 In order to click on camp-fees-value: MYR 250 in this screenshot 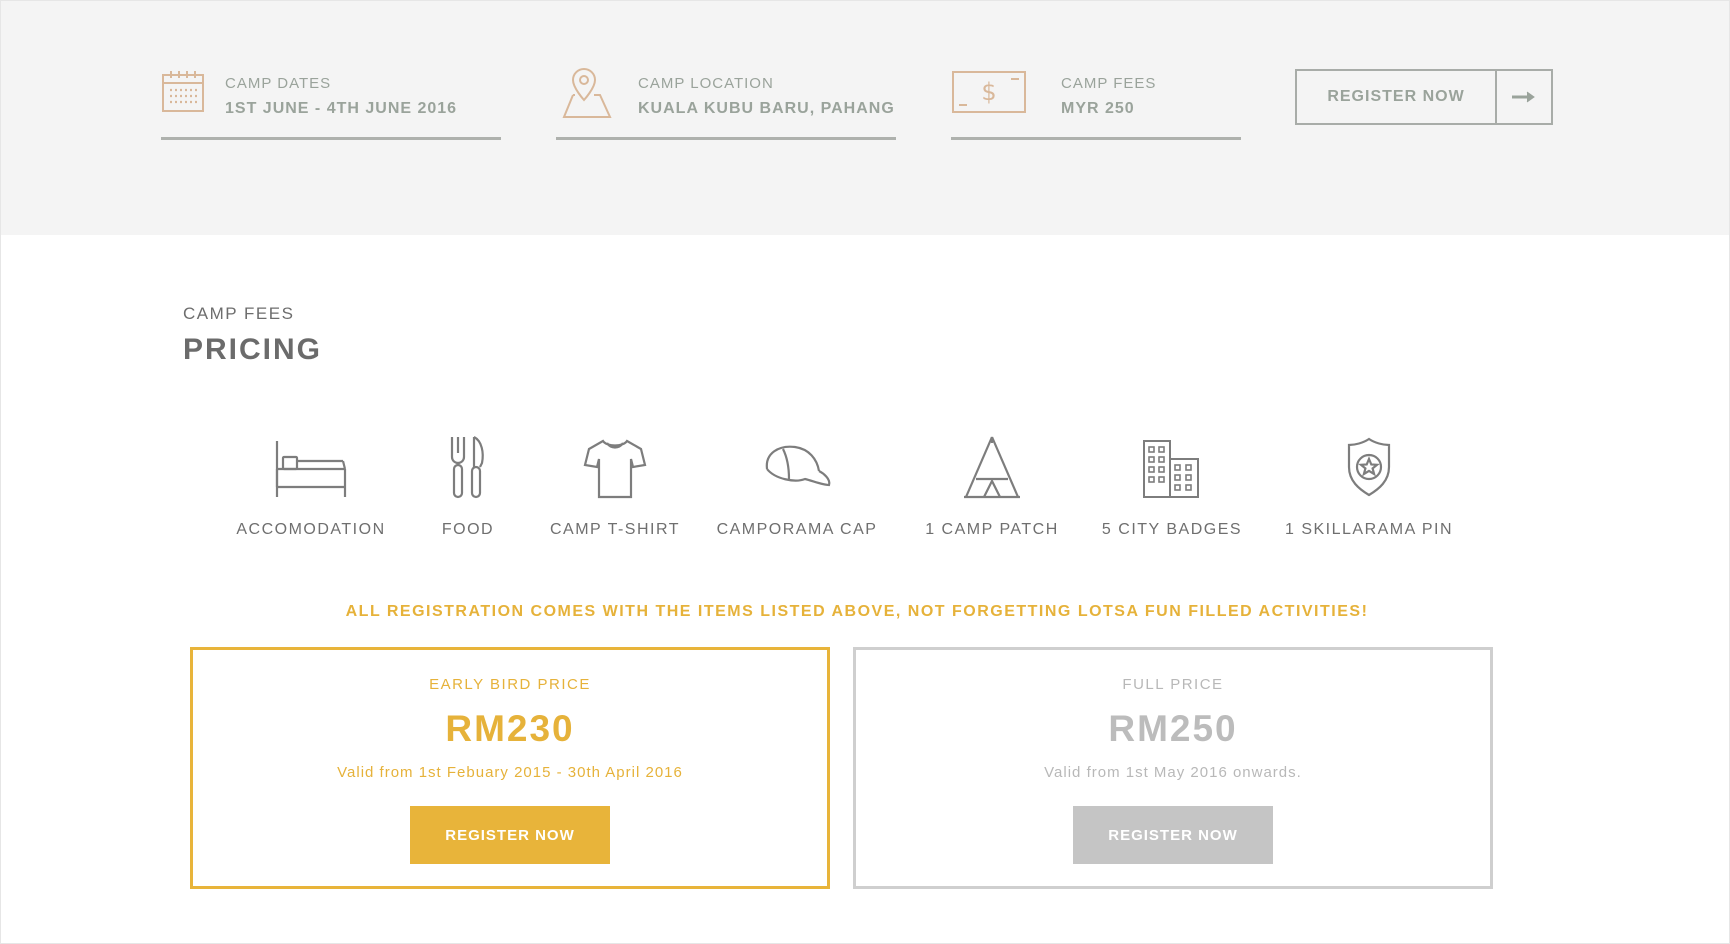, I will do `click(1098, 108)`.